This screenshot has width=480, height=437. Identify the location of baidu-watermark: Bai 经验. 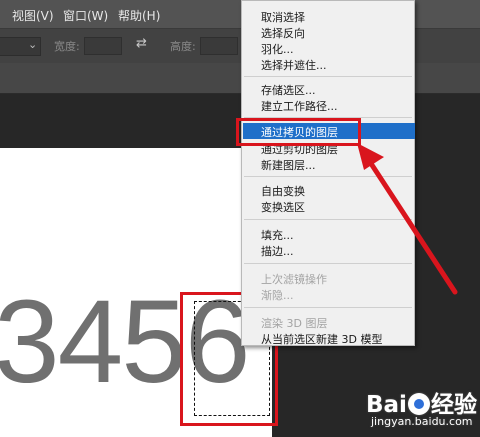
(421, 402).